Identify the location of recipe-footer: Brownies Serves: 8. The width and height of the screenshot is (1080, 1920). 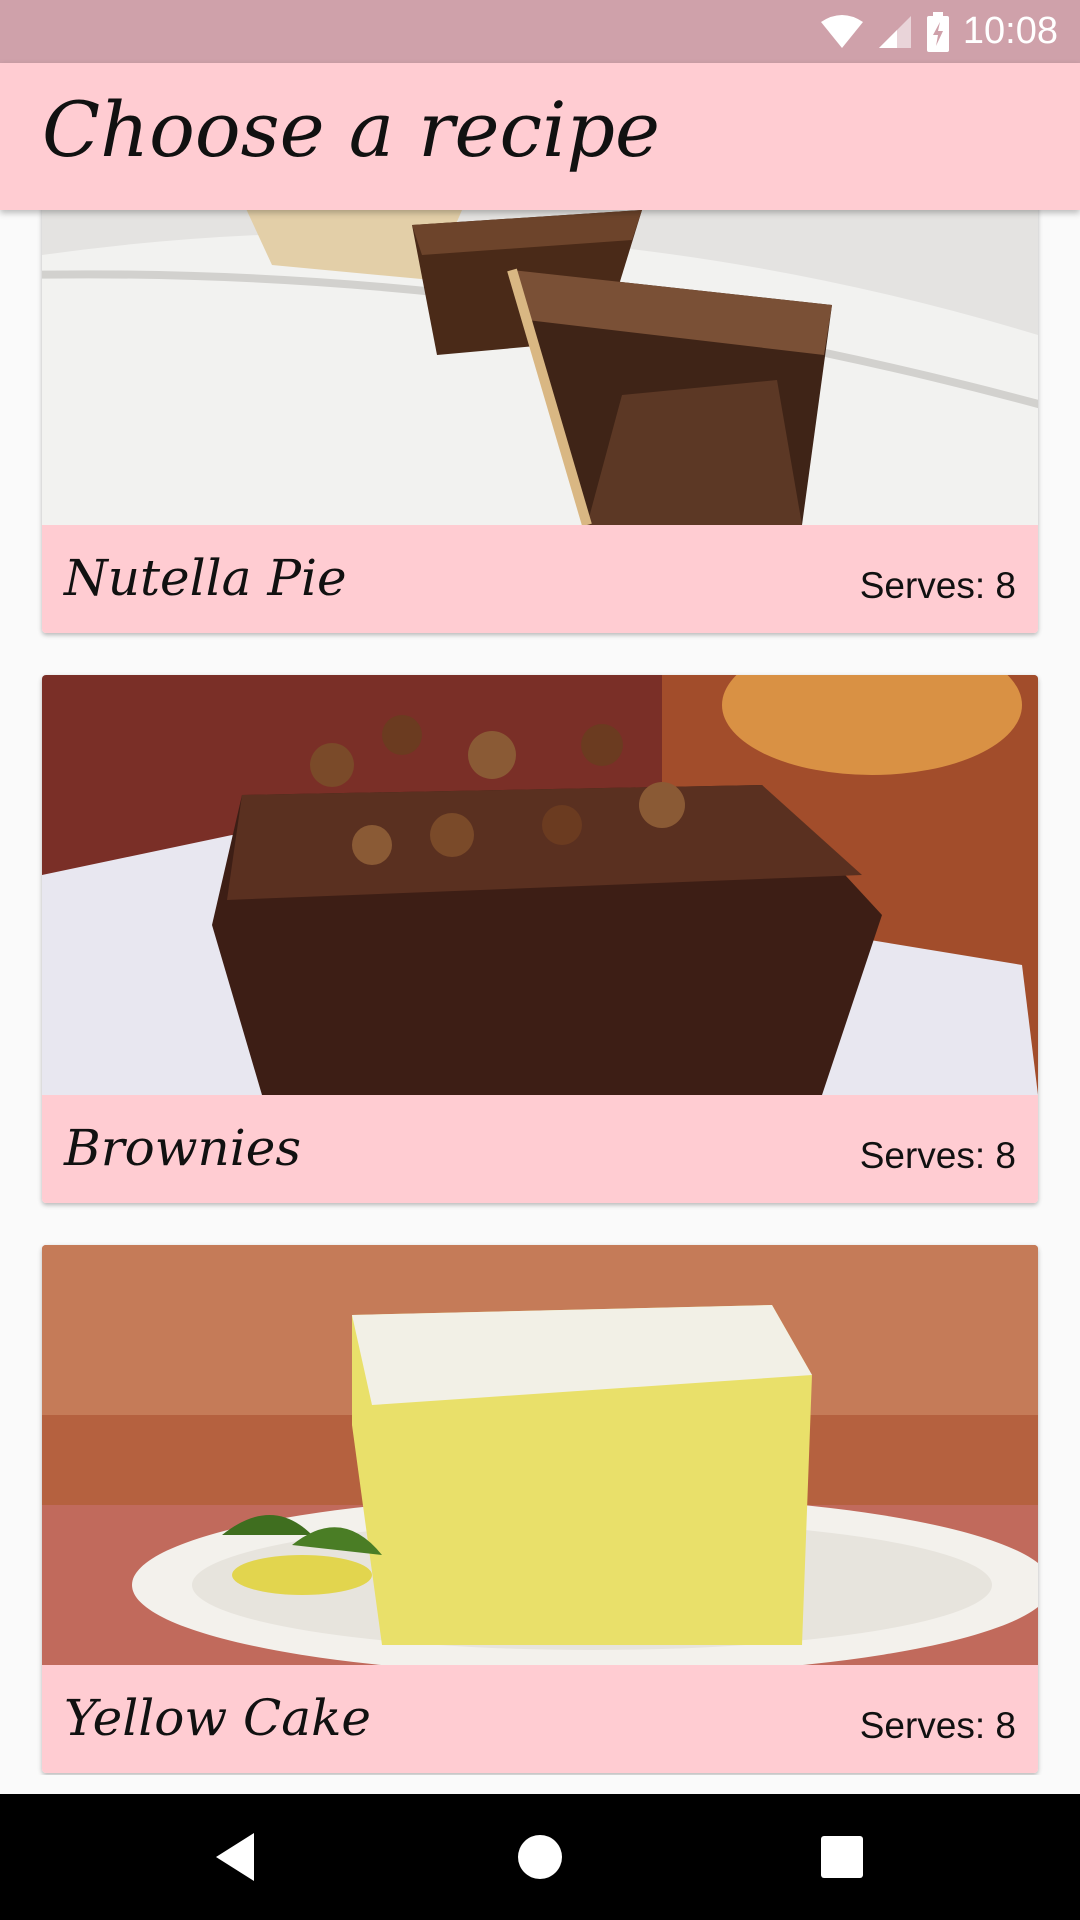
(540, 1149).